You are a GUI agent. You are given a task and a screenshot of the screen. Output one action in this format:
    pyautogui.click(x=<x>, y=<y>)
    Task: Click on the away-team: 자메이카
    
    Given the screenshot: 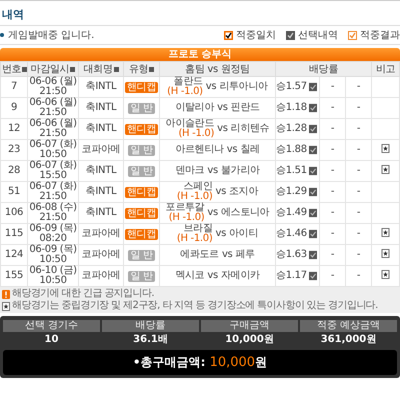 What is the action you would take?
    pyautogui.click(x=240, y=276)
    